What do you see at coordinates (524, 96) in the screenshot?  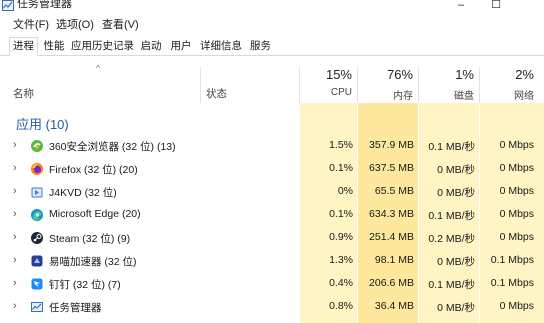 I see `network-label: 网络` at bounding box center [524, 96].